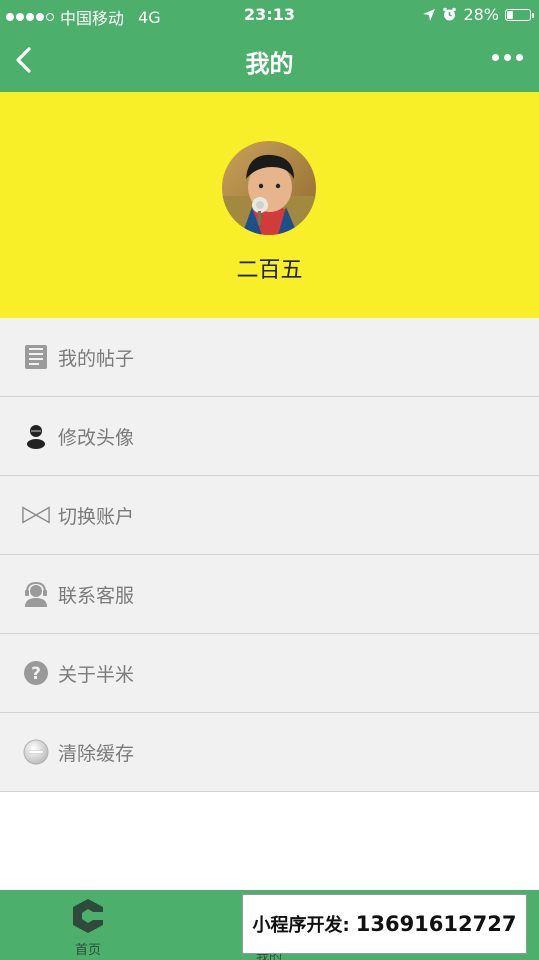  I want to click on minus-circle-icon, so click(36, 752).